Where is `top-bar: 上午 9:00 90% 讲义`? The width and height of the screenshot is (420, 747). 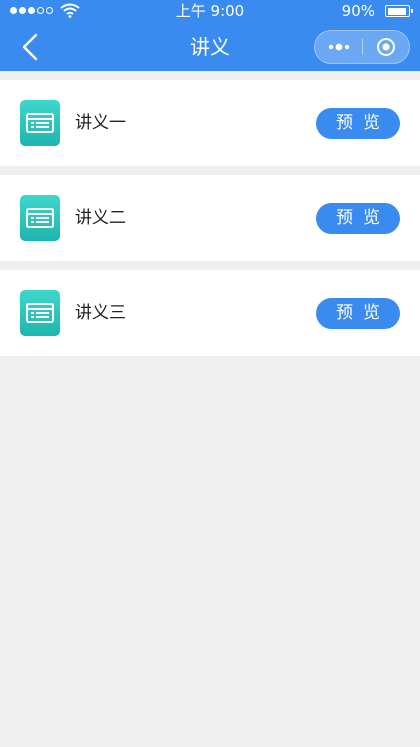
top-bar: 上午 9:00 90% 讲义 is located at coordinates (210, 35).